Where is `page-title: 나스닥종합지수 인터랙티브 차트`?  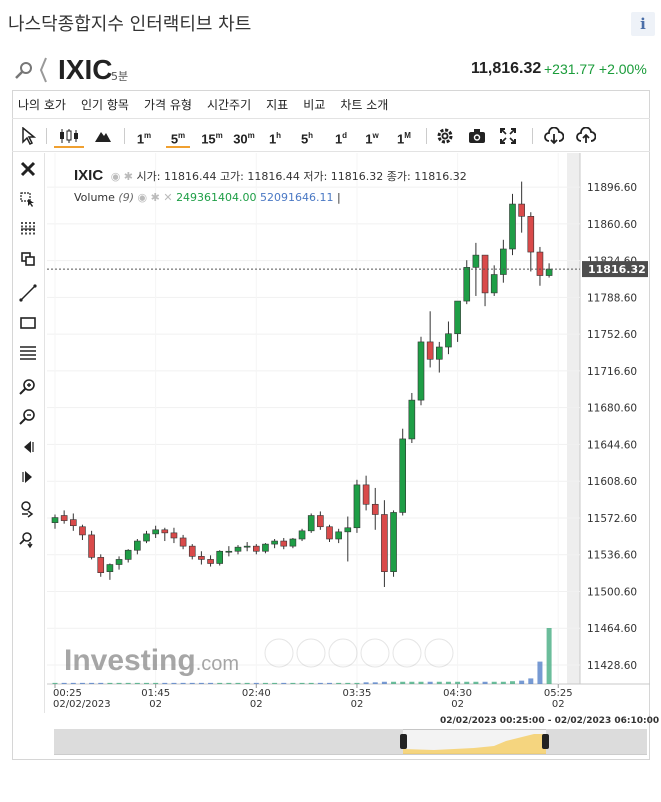 page-title: 나스닥종합지수 인터랙티브 차트 is located at coordinates (130, 24).